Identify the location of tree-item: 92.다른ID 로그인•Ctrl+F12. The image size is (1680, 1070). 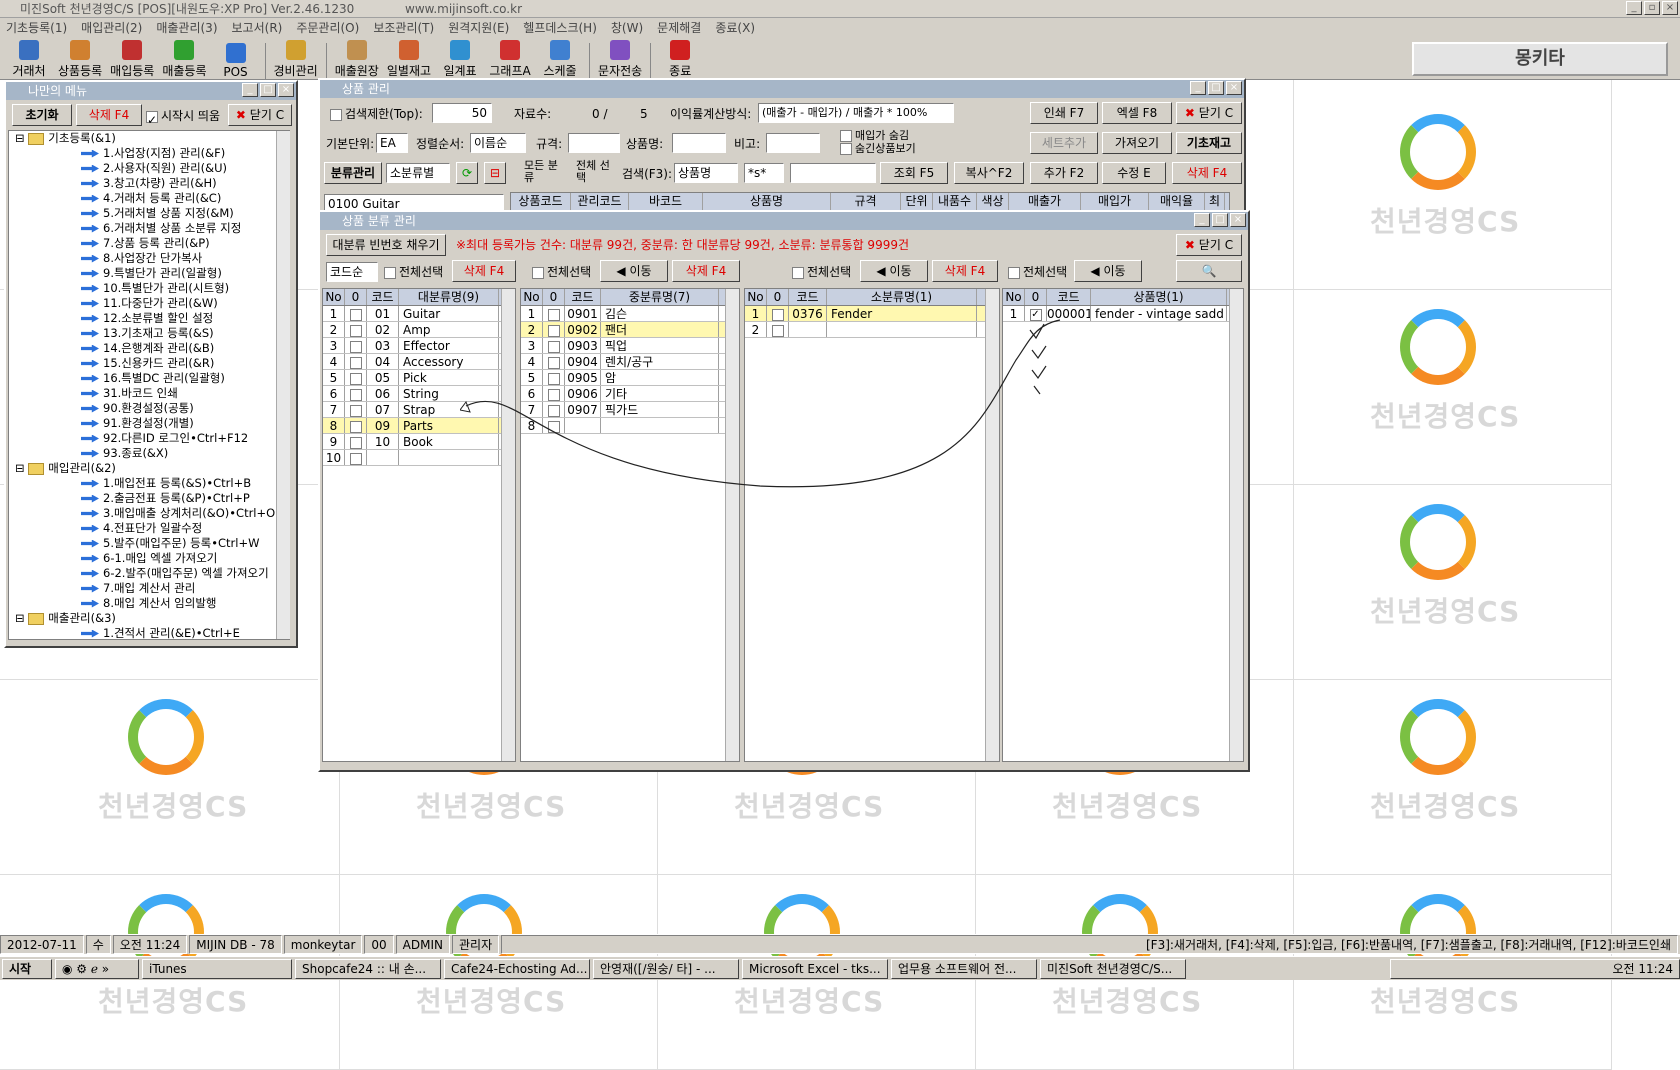
(149, 438).